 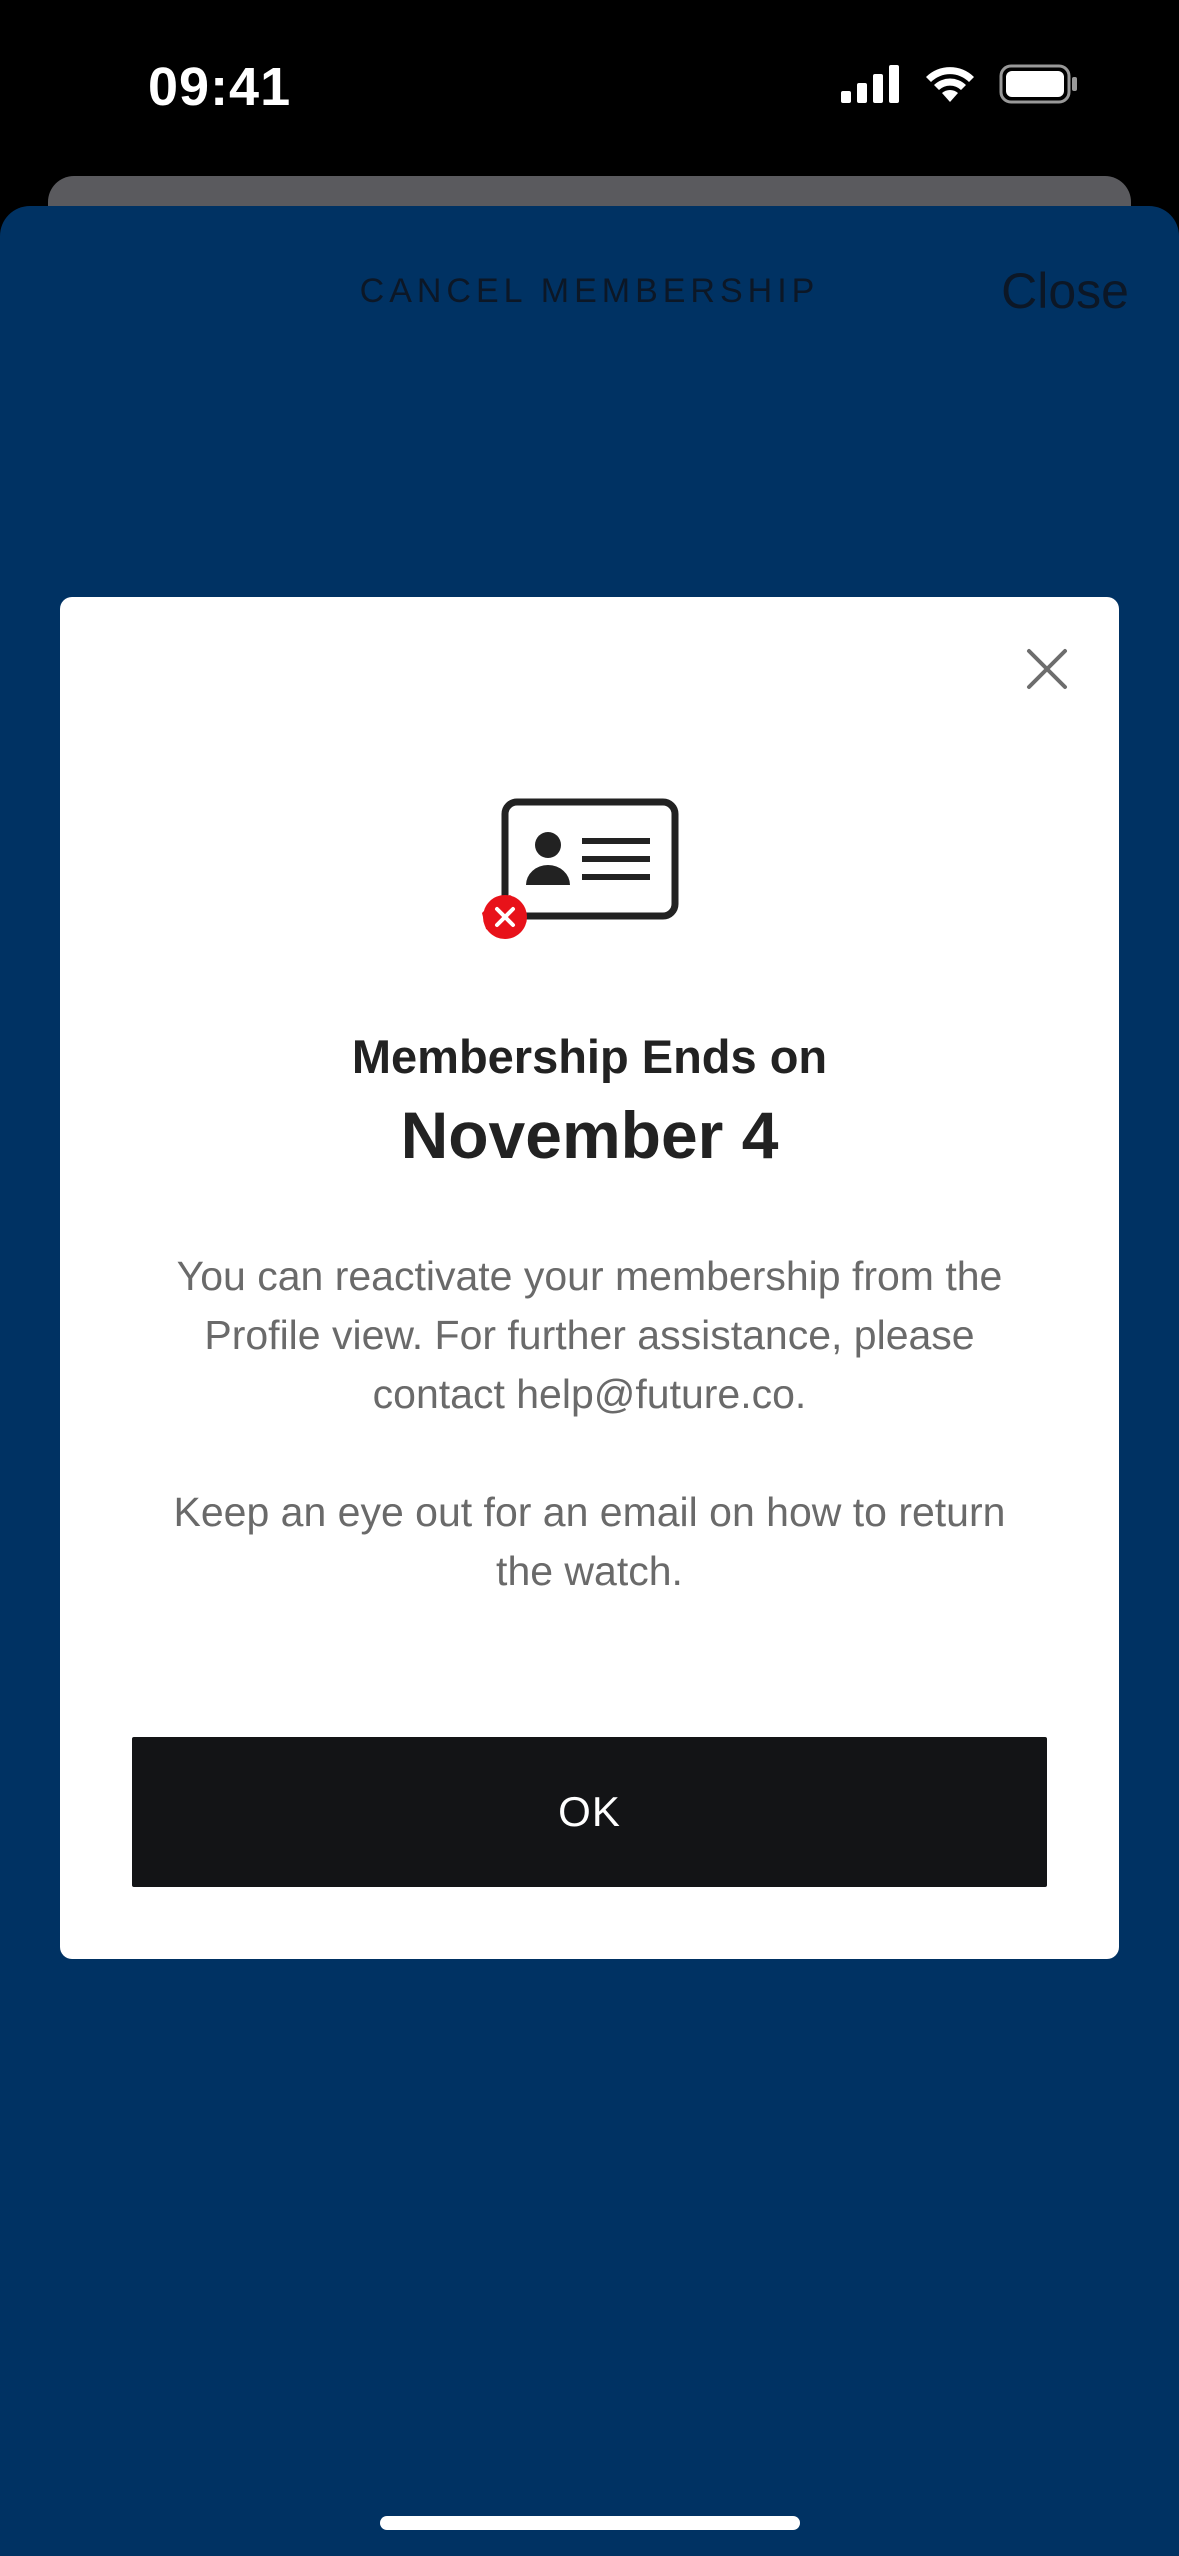 I want to click on status-bar: 09:41, so click(x=589, y=80).